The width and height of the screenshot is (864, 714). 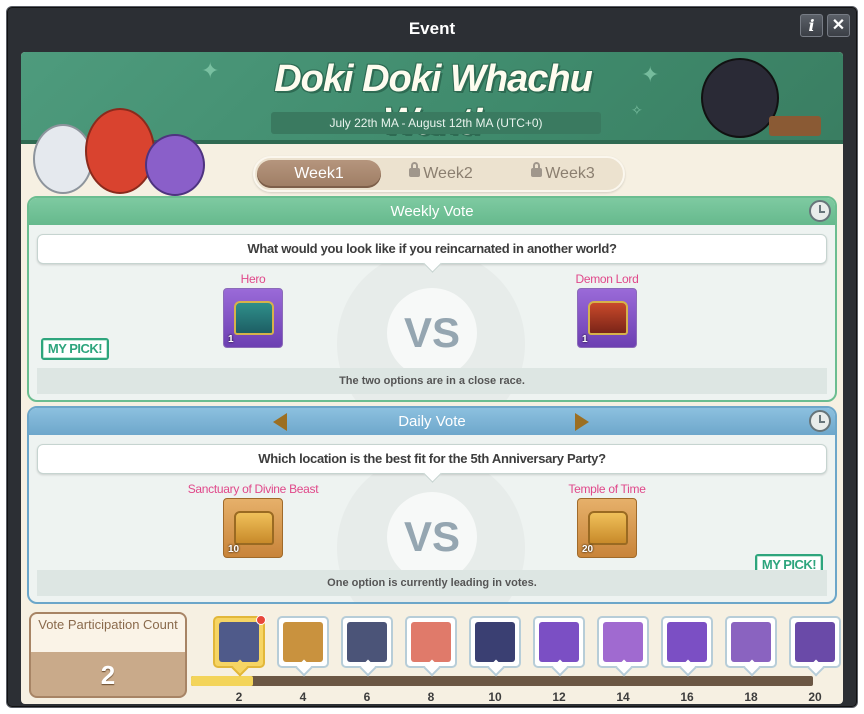 What do you see at coordinates (588, 549) in the screenshot?
I see `item-qty: 20` at bounding box center [588, 549].